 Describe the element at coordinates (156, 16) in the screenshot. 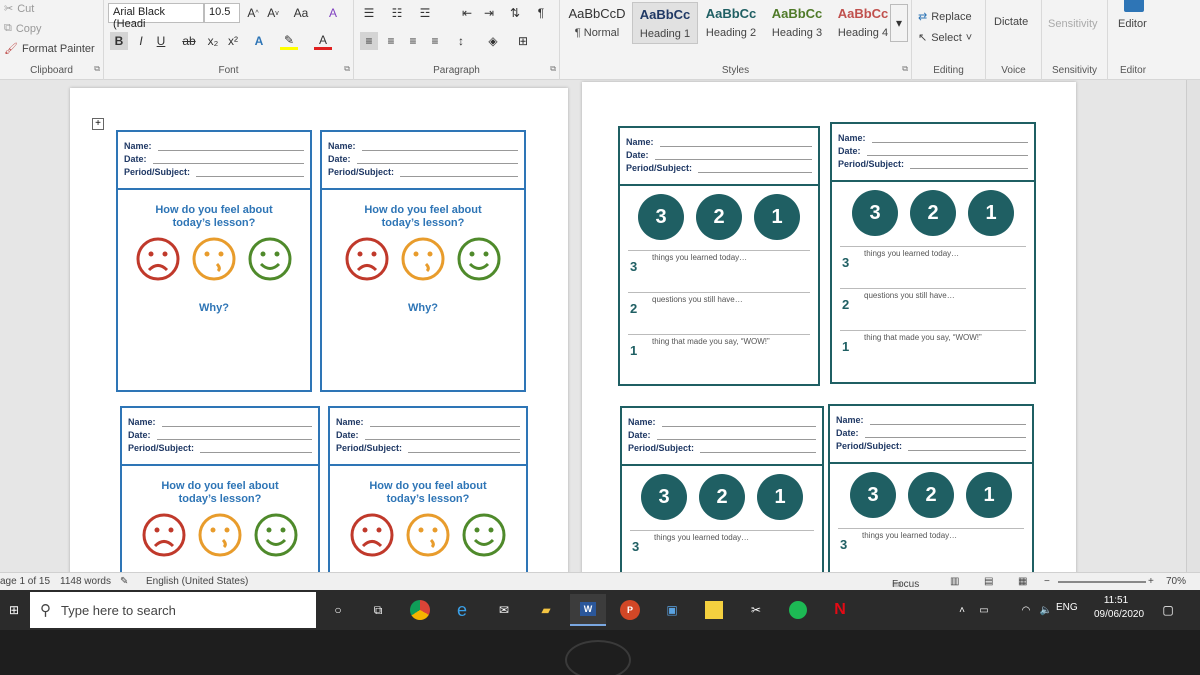

I see `font-family-select: Arial Black (Headi` at that location.